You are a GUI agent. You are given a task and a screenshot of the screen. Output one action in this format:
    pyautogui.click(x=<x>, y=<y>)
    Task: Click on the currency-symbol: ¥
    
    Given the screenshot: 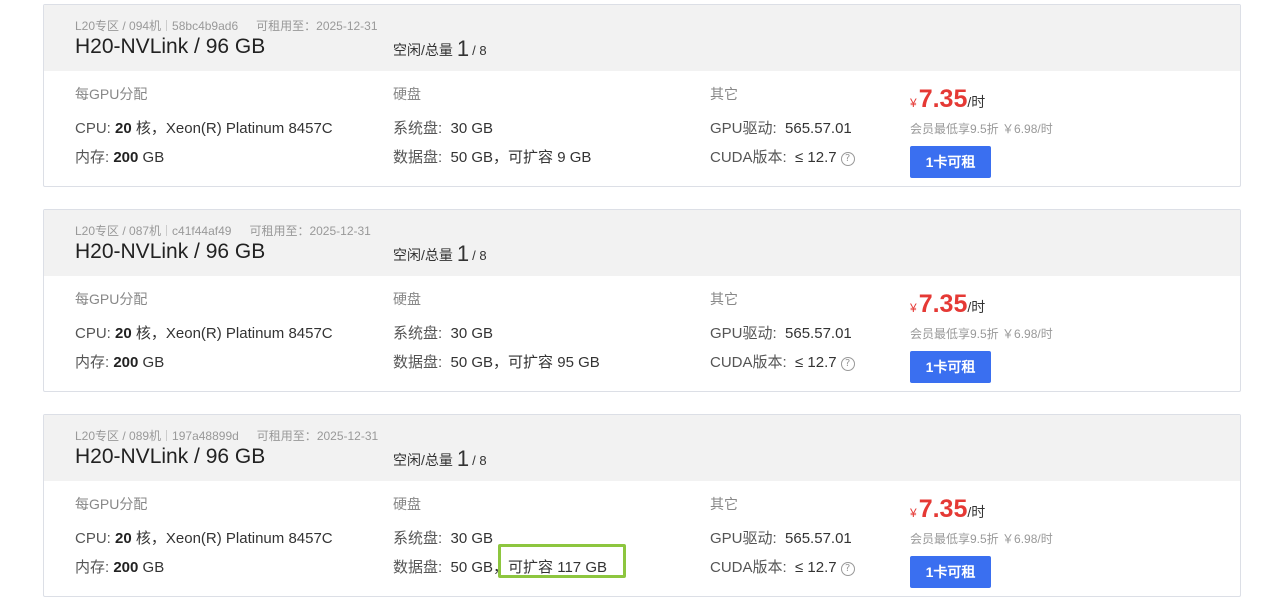 What is the action you would take?
    pyautogui.click(x=913, y=103)
    